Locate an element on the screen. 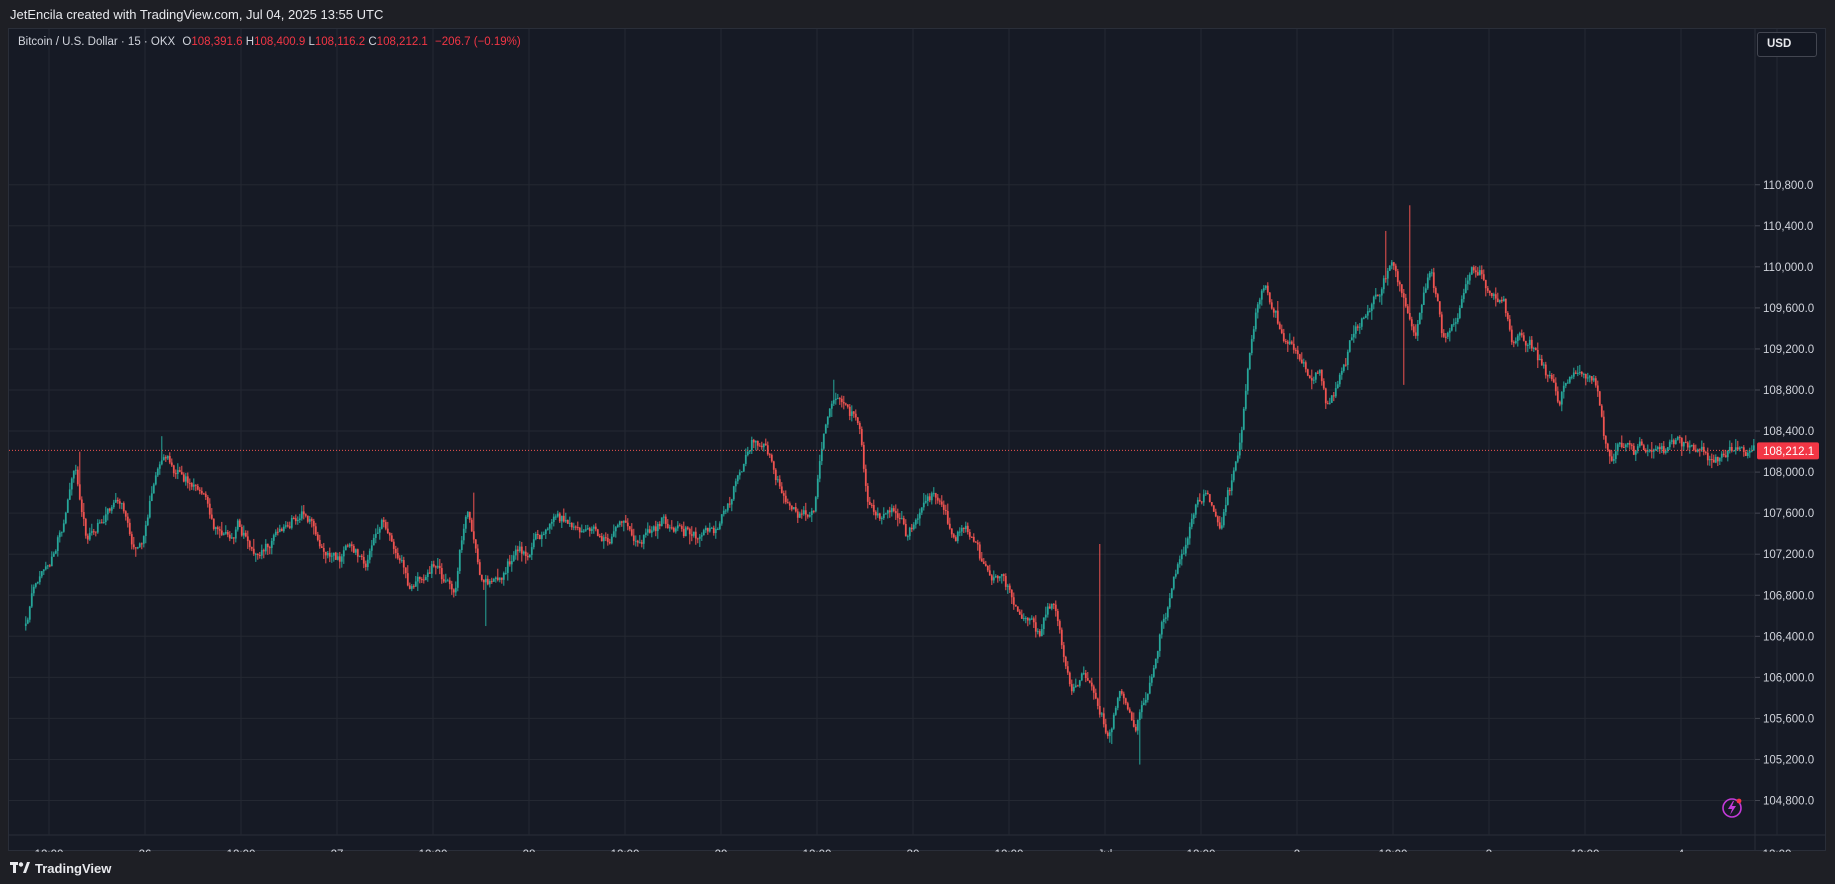 This screenshot has width=1835, height=884. price-tick-label: 105,200.0 is located at coordinates (1788, 760).